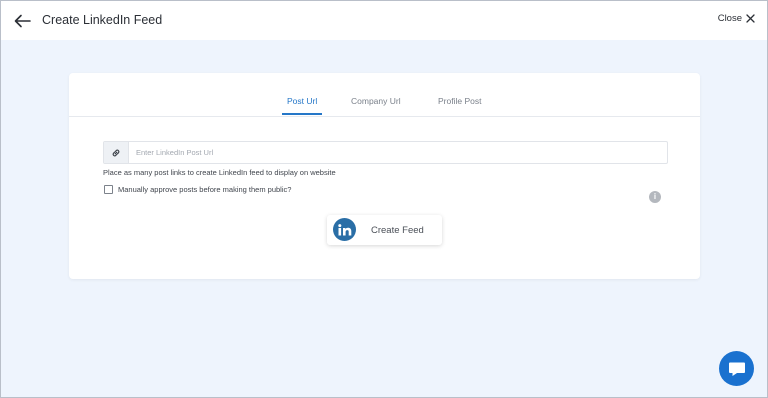 The image size is (768, 398). I want to click on create-feed-label: Create Feed, so click(397, 230).